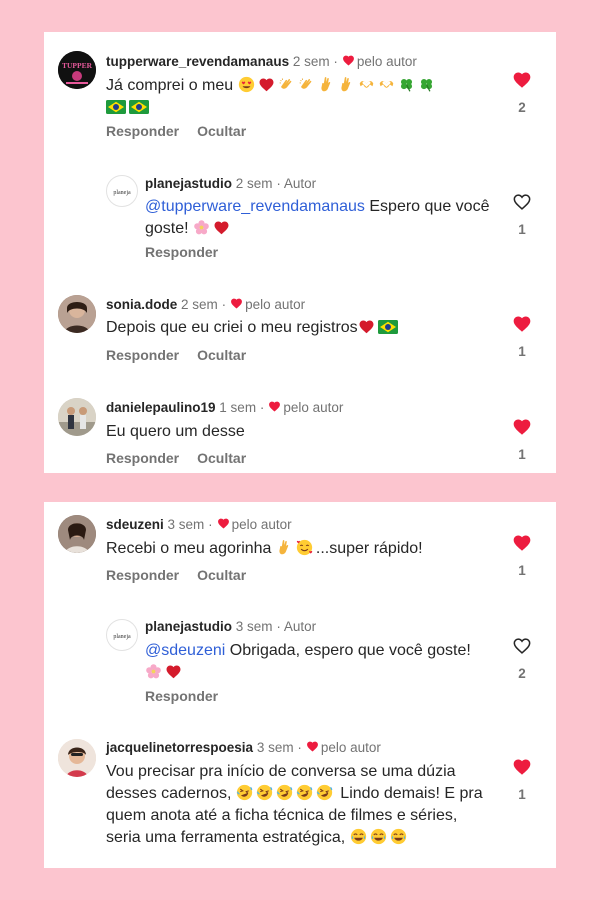 This screenshot has height=900, width=600. Describe the element at coordinates (522, 351) in the screenshot. I see `like-count: 1` at that location.